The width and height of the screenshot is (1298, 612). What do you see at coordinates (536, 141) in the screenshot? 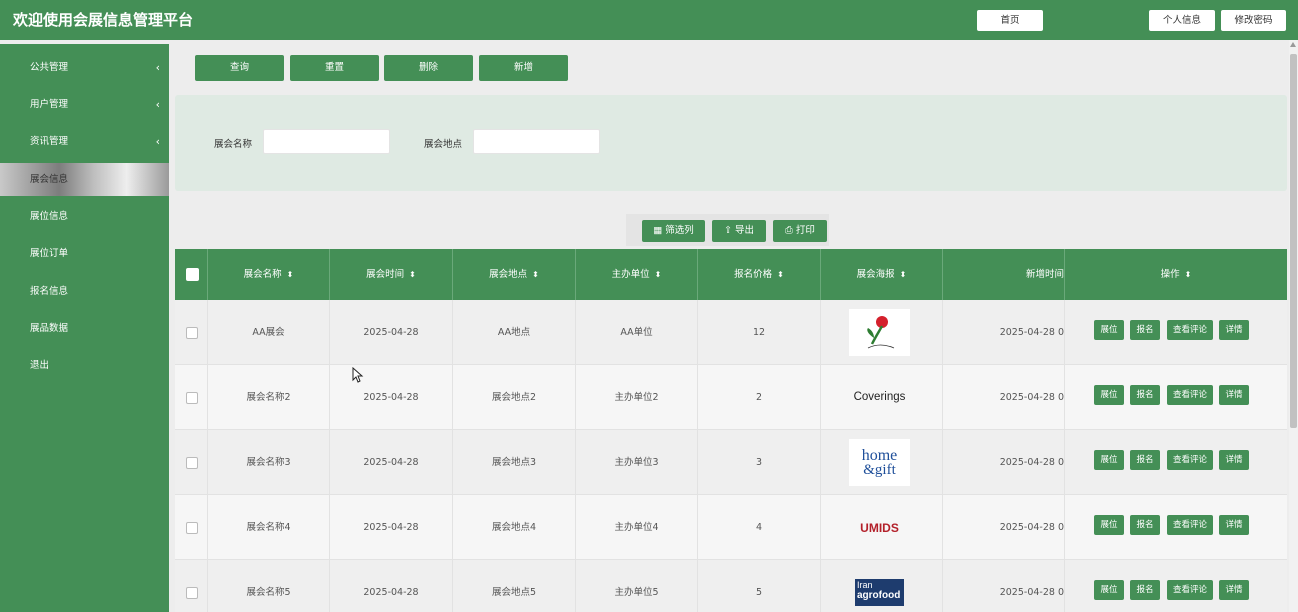
I see `exhibition-location-input` at bounding box center [536, 141].